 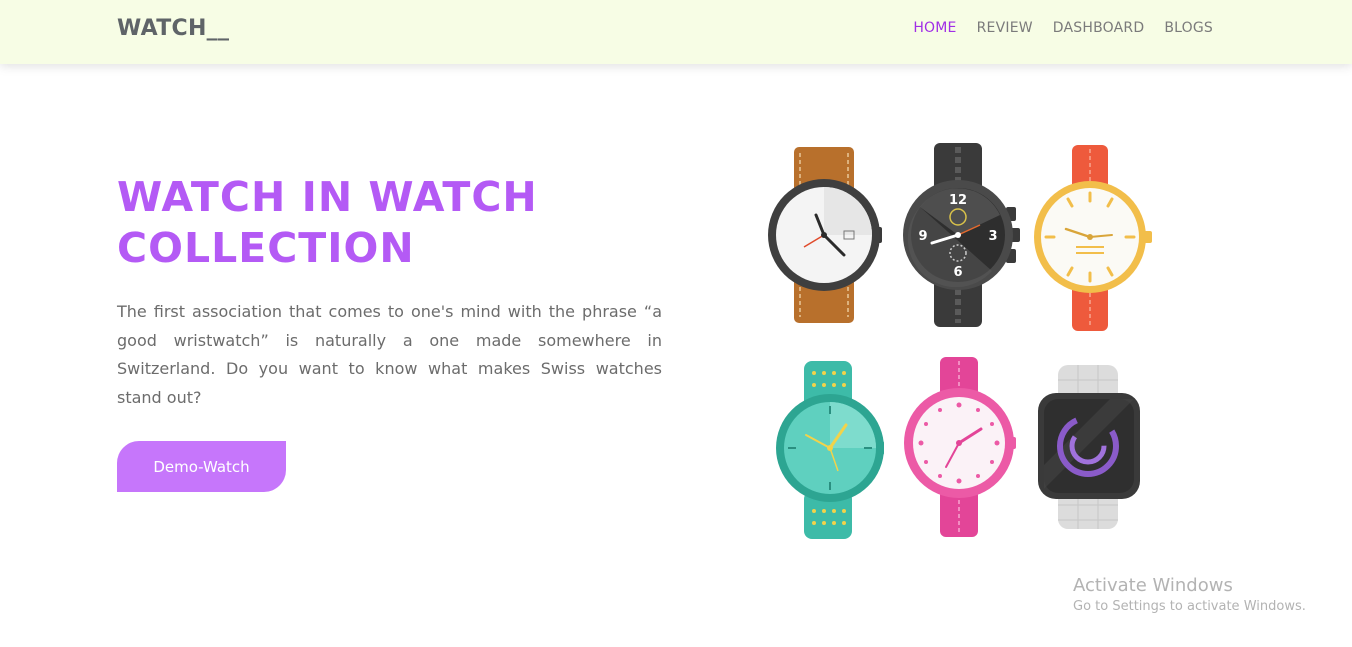 I want to click on activate-windows-title: Activate Windows, so click(x=1153, y=585).